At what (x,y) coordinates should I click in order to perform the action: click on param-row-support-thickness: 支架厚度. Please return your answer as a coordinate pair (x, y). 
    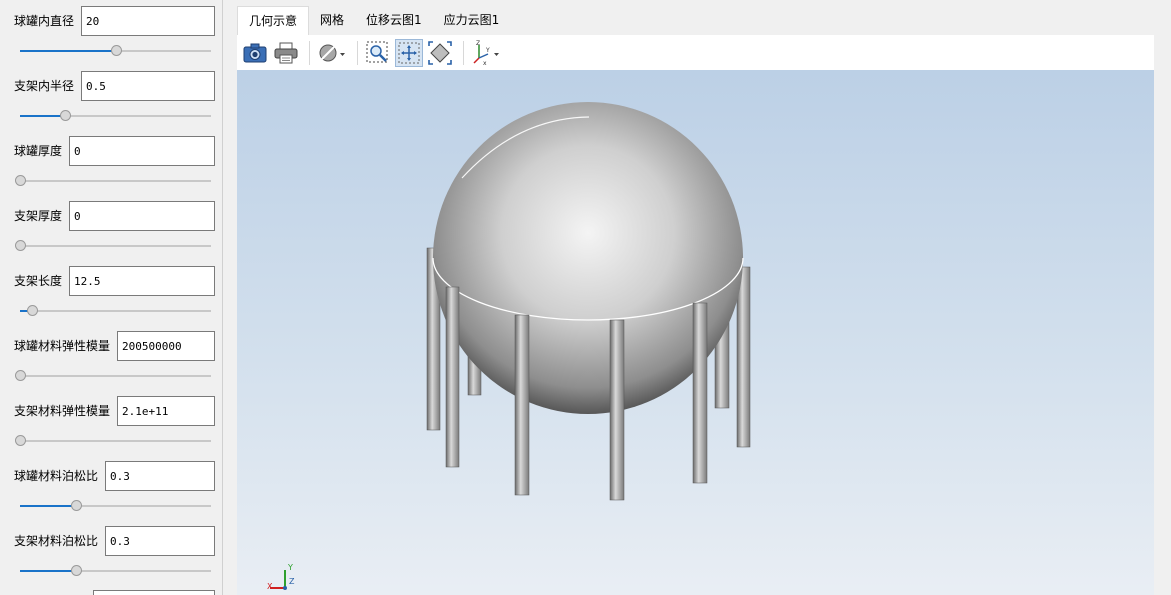
    Looking at the image, I should click on (38, 216).